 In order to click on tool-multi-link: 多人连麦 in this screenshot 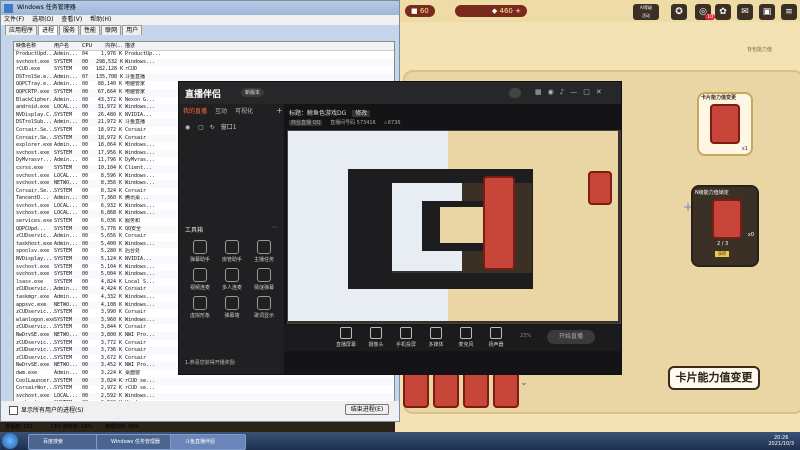, I will do `click(232, 279)`.